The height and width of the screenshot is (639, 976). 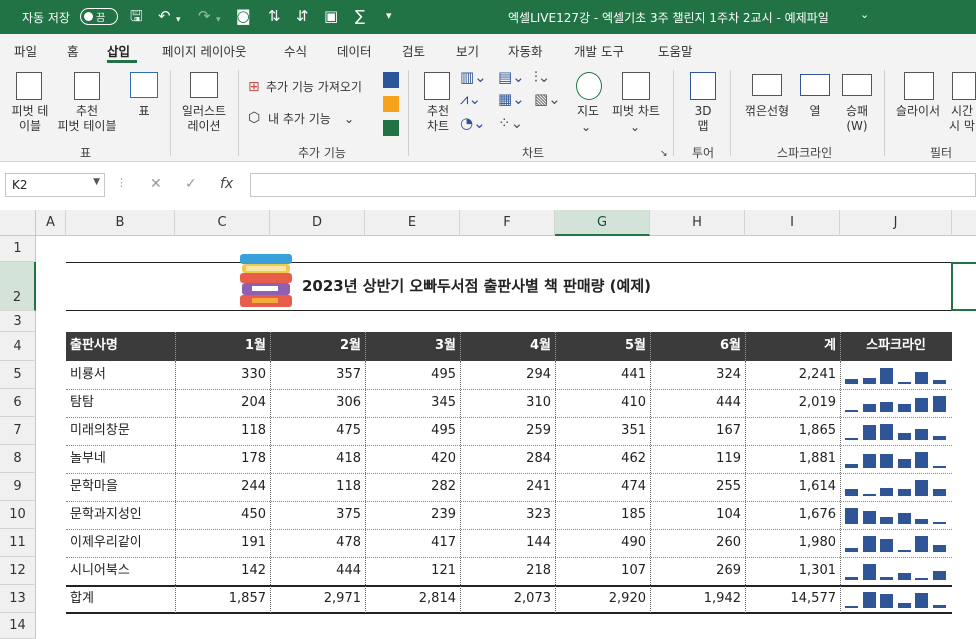 What do you see at coordinates (299, 119) in the screenshot?
I see `my-addins-button: 내 추가 기능` at bounding box center [299, 119].